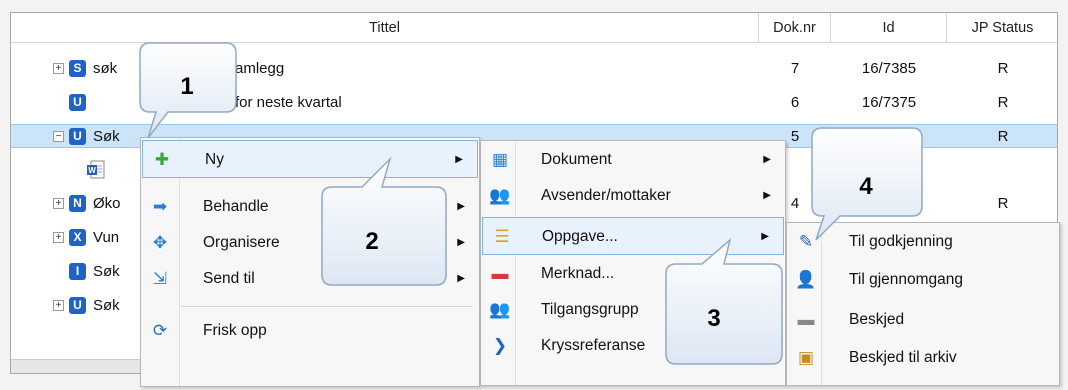 The image size is (1068, 390). Describe the element at coordinates (229, 278) in the screenshot. I see `menu-item-label: Send til` at that location.